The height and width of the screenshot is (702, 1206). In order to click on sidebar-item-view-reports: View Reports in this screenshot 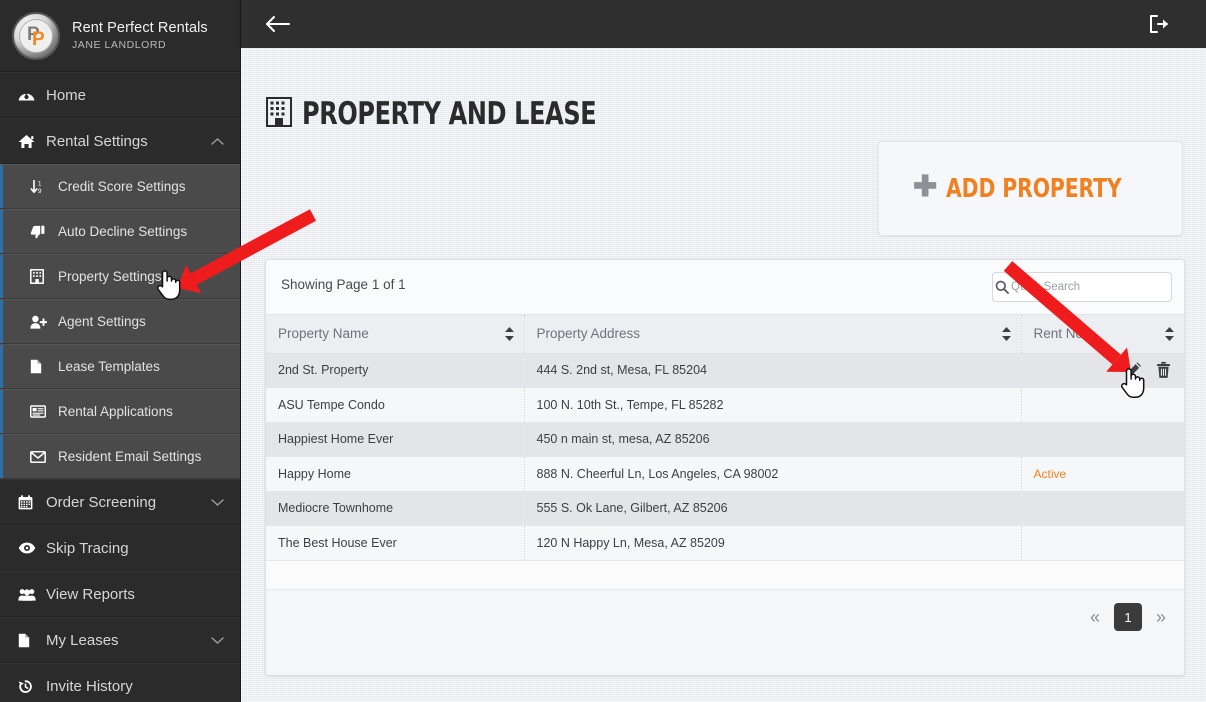, I will do `click(120, 594)`.